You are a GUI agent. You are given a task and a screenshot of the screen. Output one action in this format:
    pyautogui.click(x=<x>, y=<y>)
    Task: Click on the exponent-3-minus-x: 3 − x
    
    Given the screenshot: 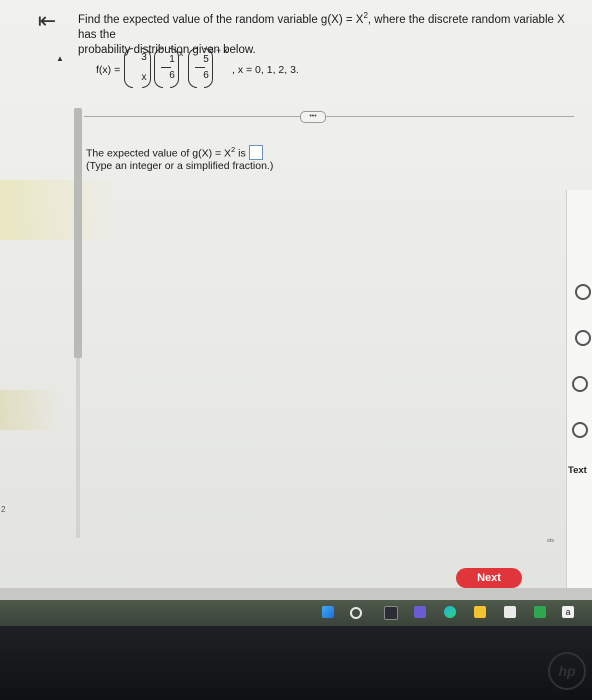 What is the action you would take?
    pyautogui.click(x=218, y=50)
    